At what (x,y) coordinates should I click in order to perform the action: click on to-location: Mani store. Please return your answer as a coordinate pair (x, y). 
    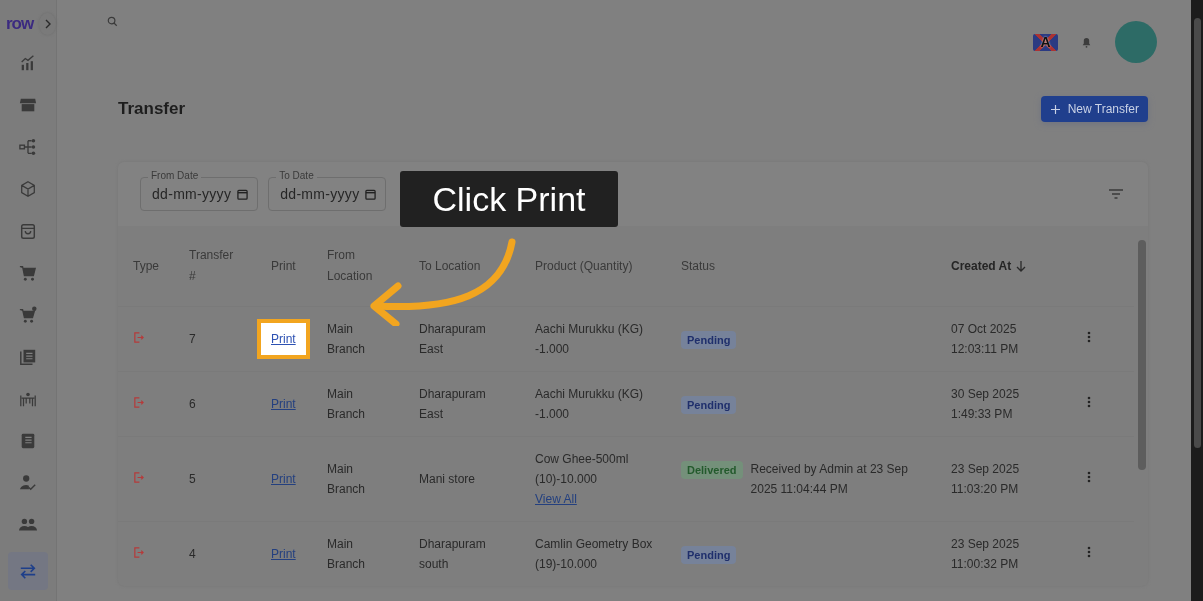
    Looking at the image, I should click on (448, 479).